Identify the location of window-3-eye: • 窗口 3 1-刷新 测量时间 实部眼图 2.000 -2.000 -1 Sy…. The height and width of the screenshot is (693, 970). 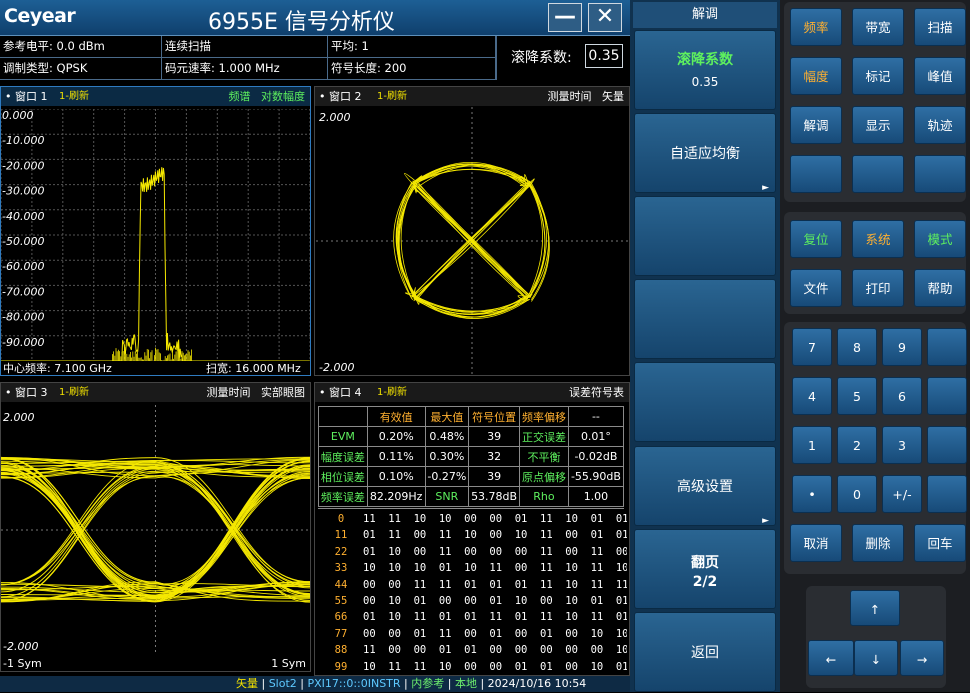
(155, 527).